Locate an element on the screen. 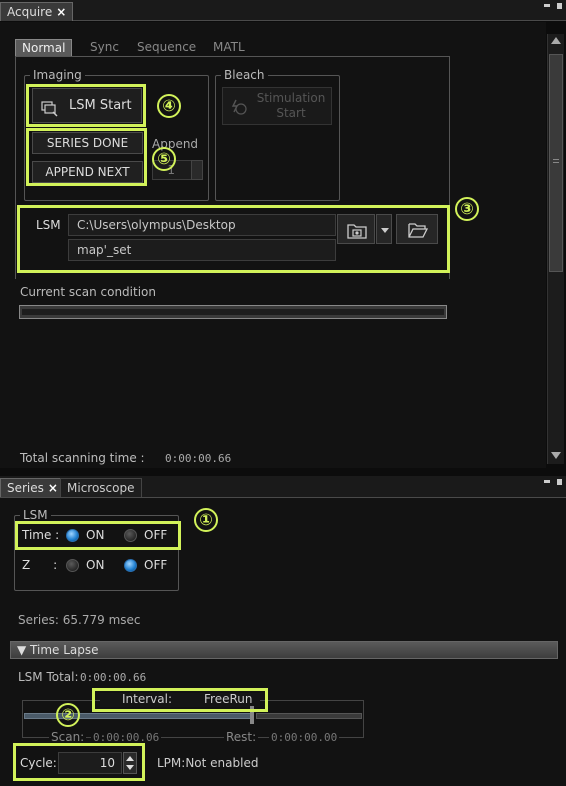 This screenshot has height=786, width=566. append-next-button: APPEND NEXT is located at coordinates (87, 172).